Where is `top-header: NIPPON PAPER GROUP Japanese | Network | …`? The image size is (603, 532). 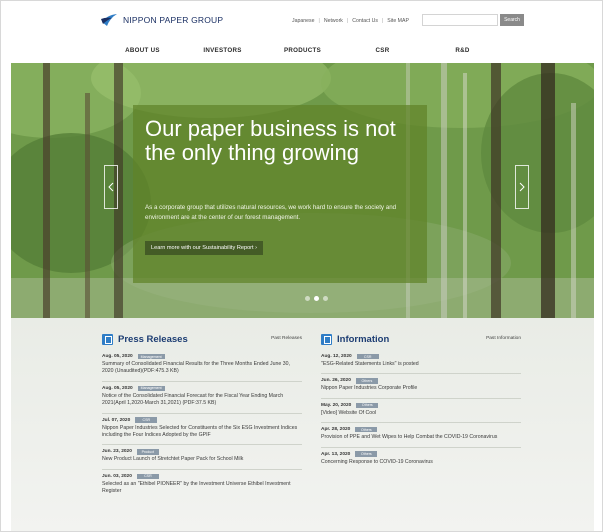
top-header: NIPPON PAPER GROUP Japanese | Network | … is located at coordinates (301, 21).